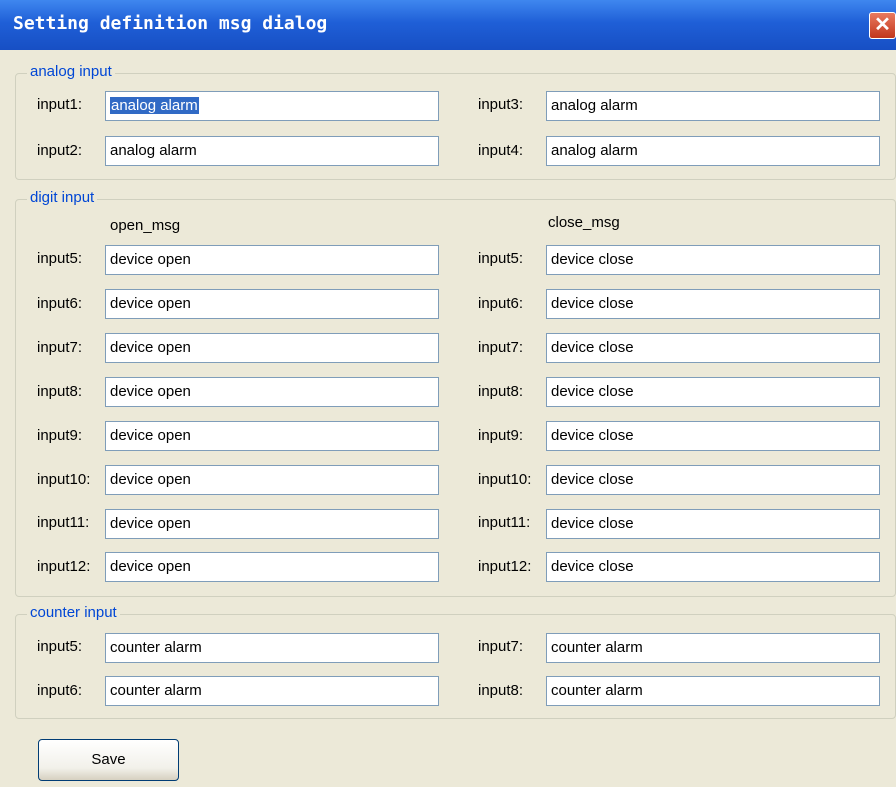 The width and height of the screenshot is (896, 787). I want to click on open-input6-field: device open, so click(272, 304).